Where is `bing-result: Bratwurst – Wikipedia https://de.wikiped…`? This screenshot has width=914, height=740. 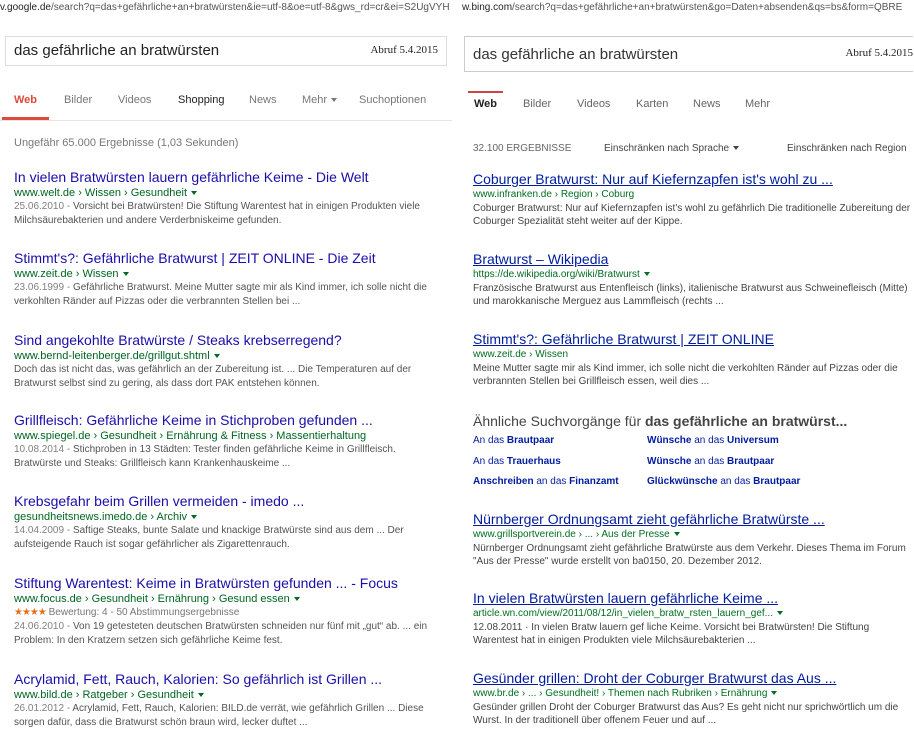
bing-result: Bratwurst – Wikipedia https://de.wikiped… is located at coordinates (693, 279).